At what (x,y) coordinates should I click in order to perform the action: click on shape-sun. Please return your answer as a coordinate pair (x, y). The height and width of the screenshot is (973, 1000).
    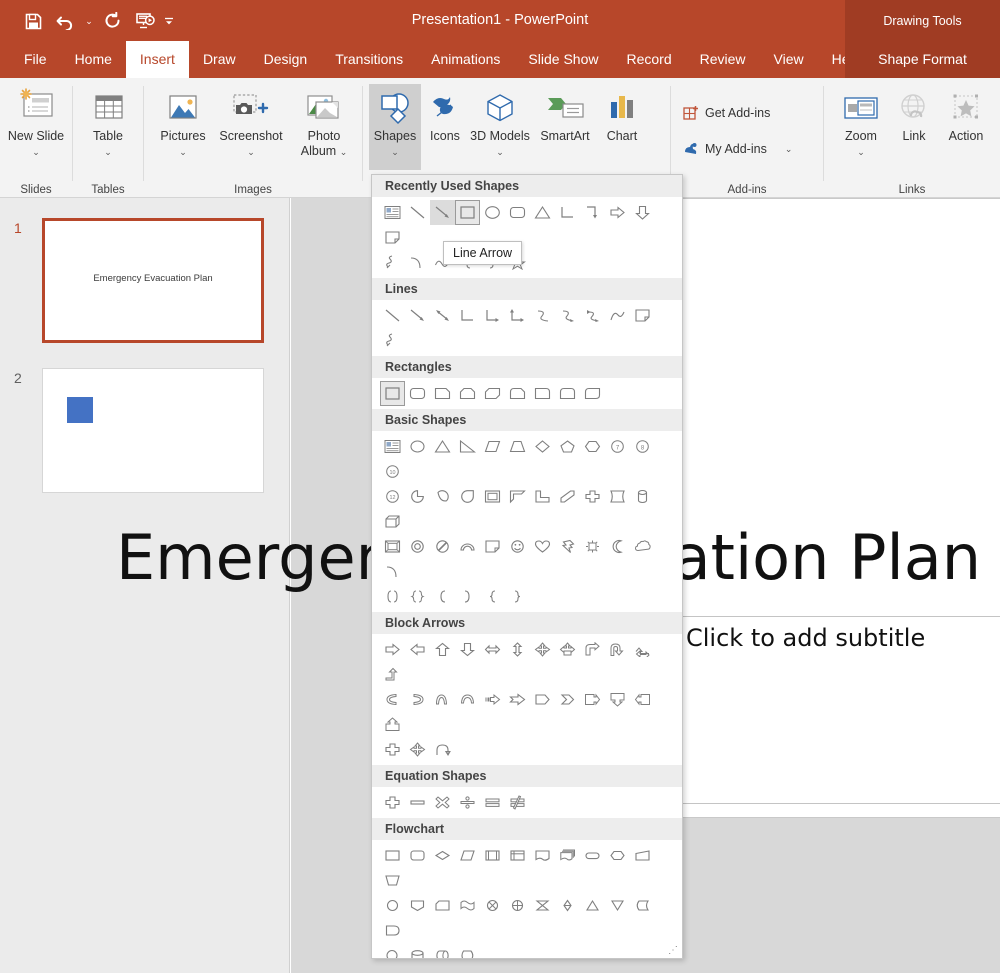
    Looking at the image, I should click on (592, 546).